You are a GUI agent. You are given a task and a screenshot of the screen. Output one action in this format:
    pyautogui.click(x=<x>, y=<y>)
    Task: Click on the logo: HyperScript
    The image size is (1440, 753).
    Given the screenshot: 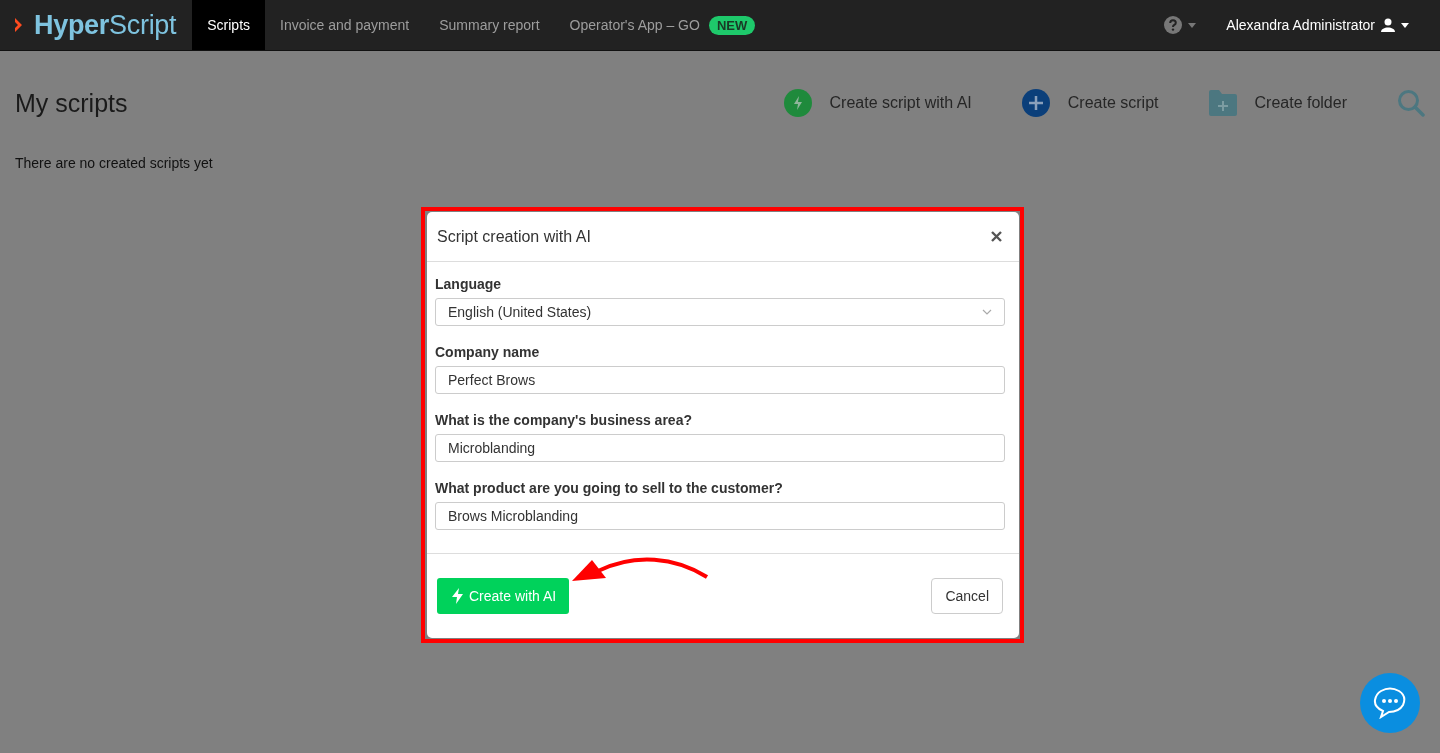 What is the action you would take?
    pyautogui.click(x=96, y=25)
    